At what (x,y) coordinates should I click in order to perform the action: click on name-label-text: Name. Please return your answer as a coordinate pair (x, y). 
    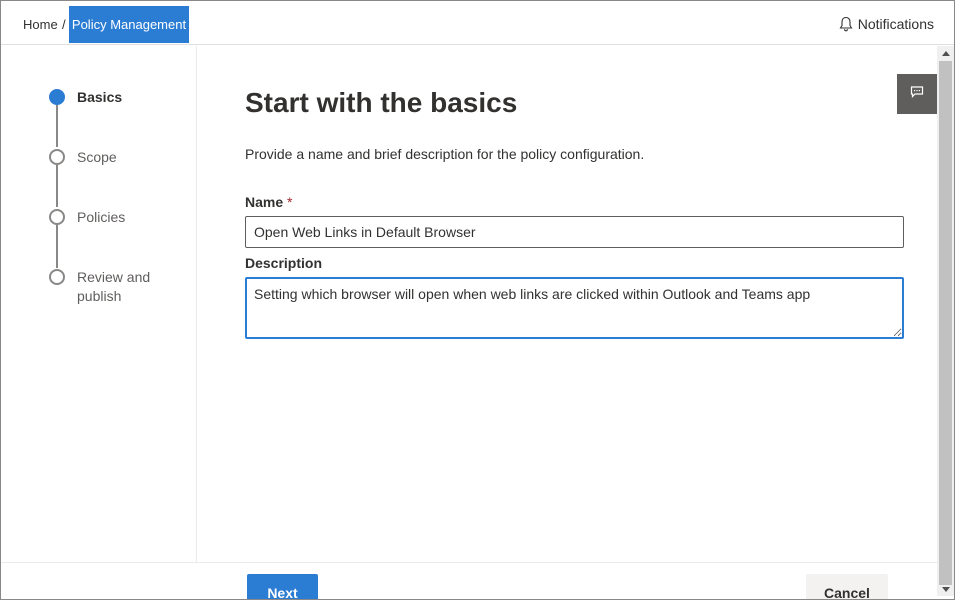
    Looking at the image, I should click on (264, 202).